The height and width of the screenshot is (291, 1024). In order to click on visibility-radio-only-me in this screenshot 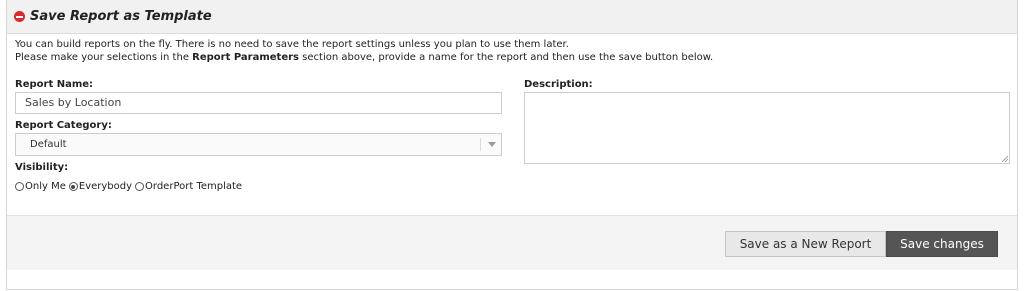, I will do `click(19, 186)`.